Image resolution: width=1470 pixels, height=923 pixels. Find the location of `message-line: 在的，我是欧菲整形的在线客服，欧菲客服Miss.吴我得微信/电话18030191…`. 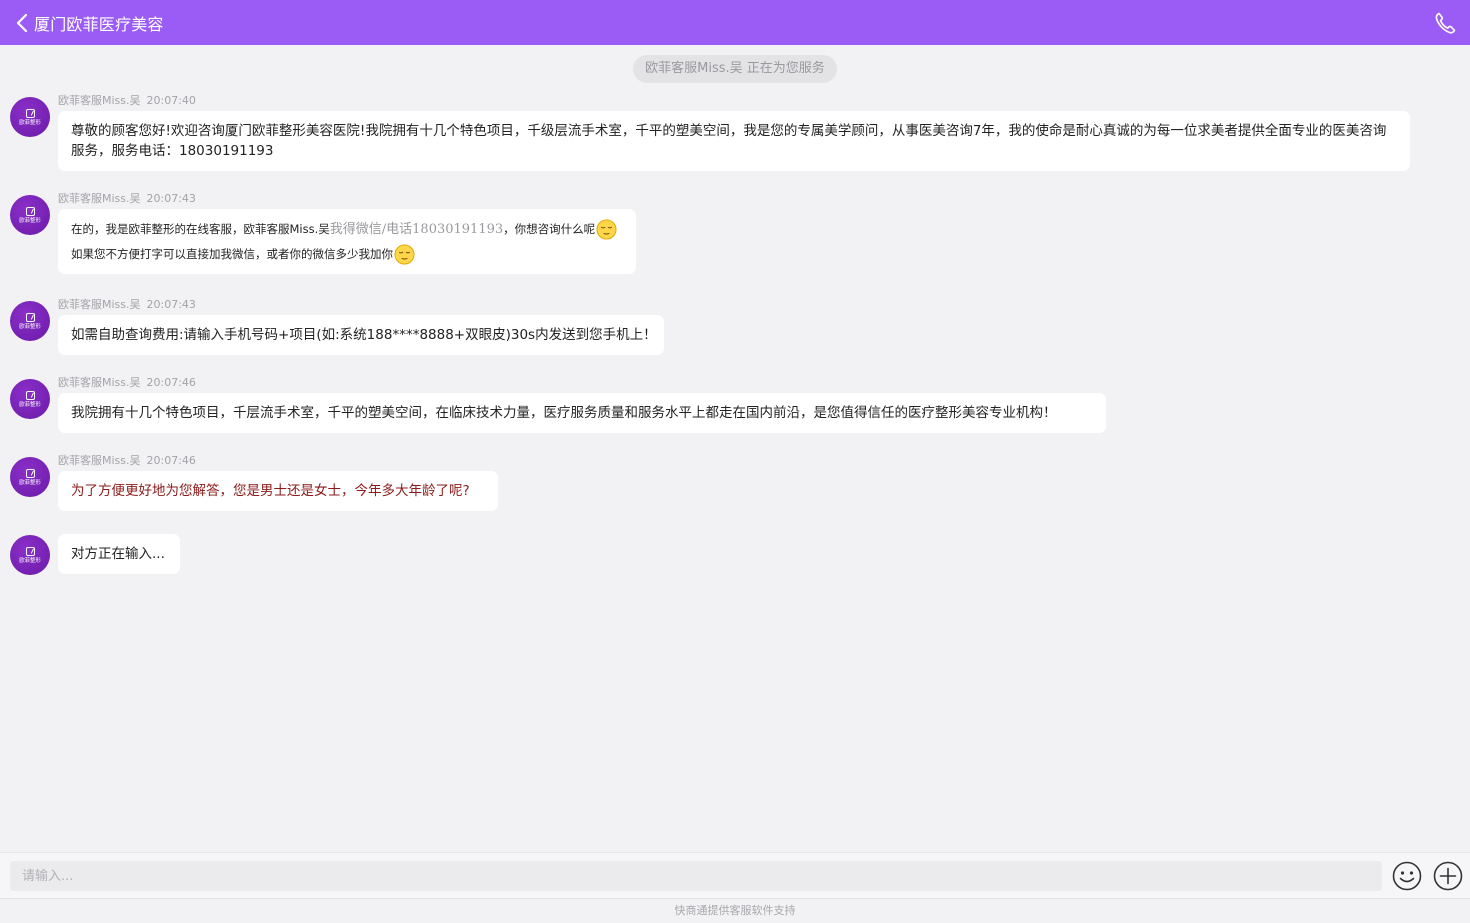

message-line: 在的，我是欧菲整形的在线客服，欧菲客服Miss.吴我得微信/电话18030191… is located at coordinates (347, 229).